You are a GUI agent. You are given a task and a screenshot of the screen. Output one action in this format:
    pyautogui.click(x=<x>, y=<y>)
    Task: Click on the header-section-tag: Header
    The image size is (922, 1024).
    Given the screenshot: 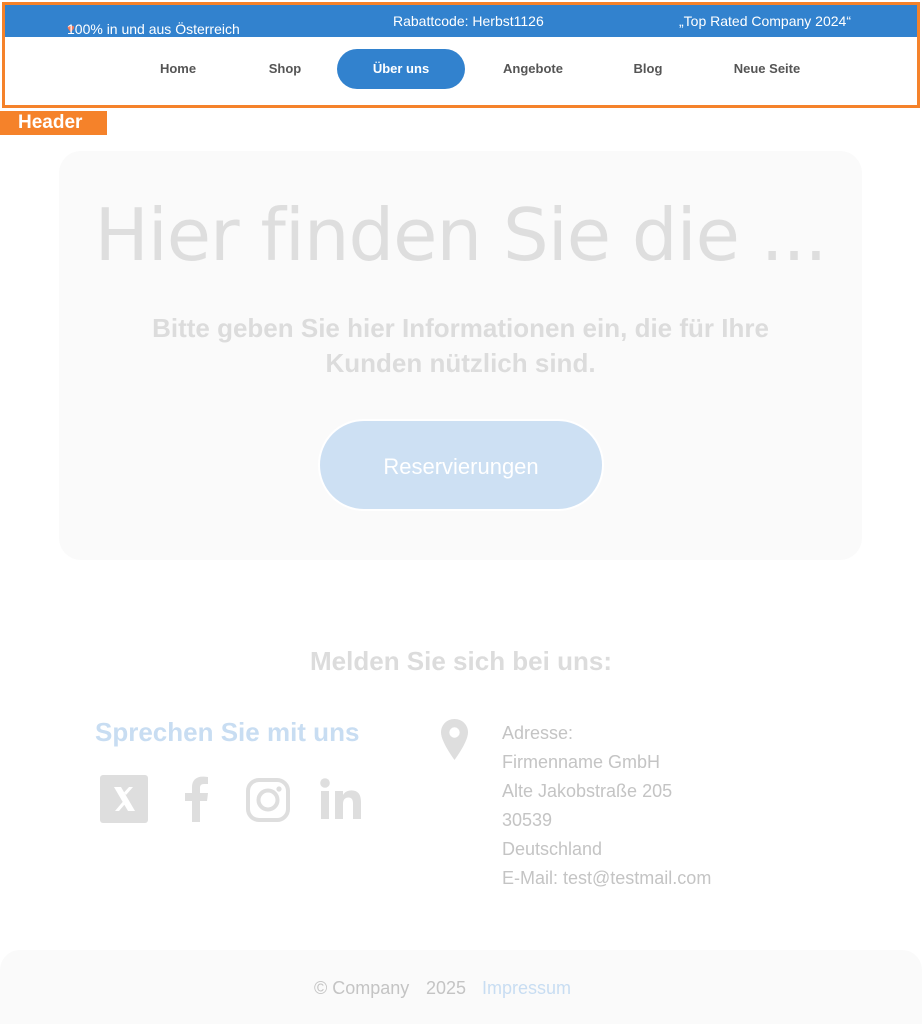 What is the action you would take?
    pyautogui.click(x=53, y=123)
    